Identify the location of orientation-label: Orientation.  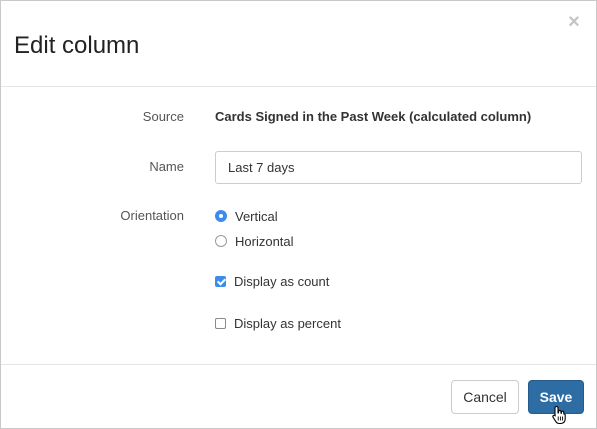
(152, 215).